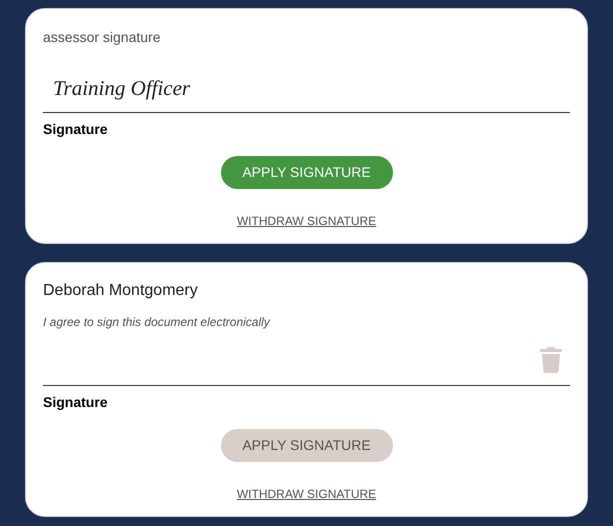 This screenshot has height=526, width=613. Describe the element at coordinates (121, 291) in the screenshot. I see `card-heading: Deborah Montgomery` at that location.